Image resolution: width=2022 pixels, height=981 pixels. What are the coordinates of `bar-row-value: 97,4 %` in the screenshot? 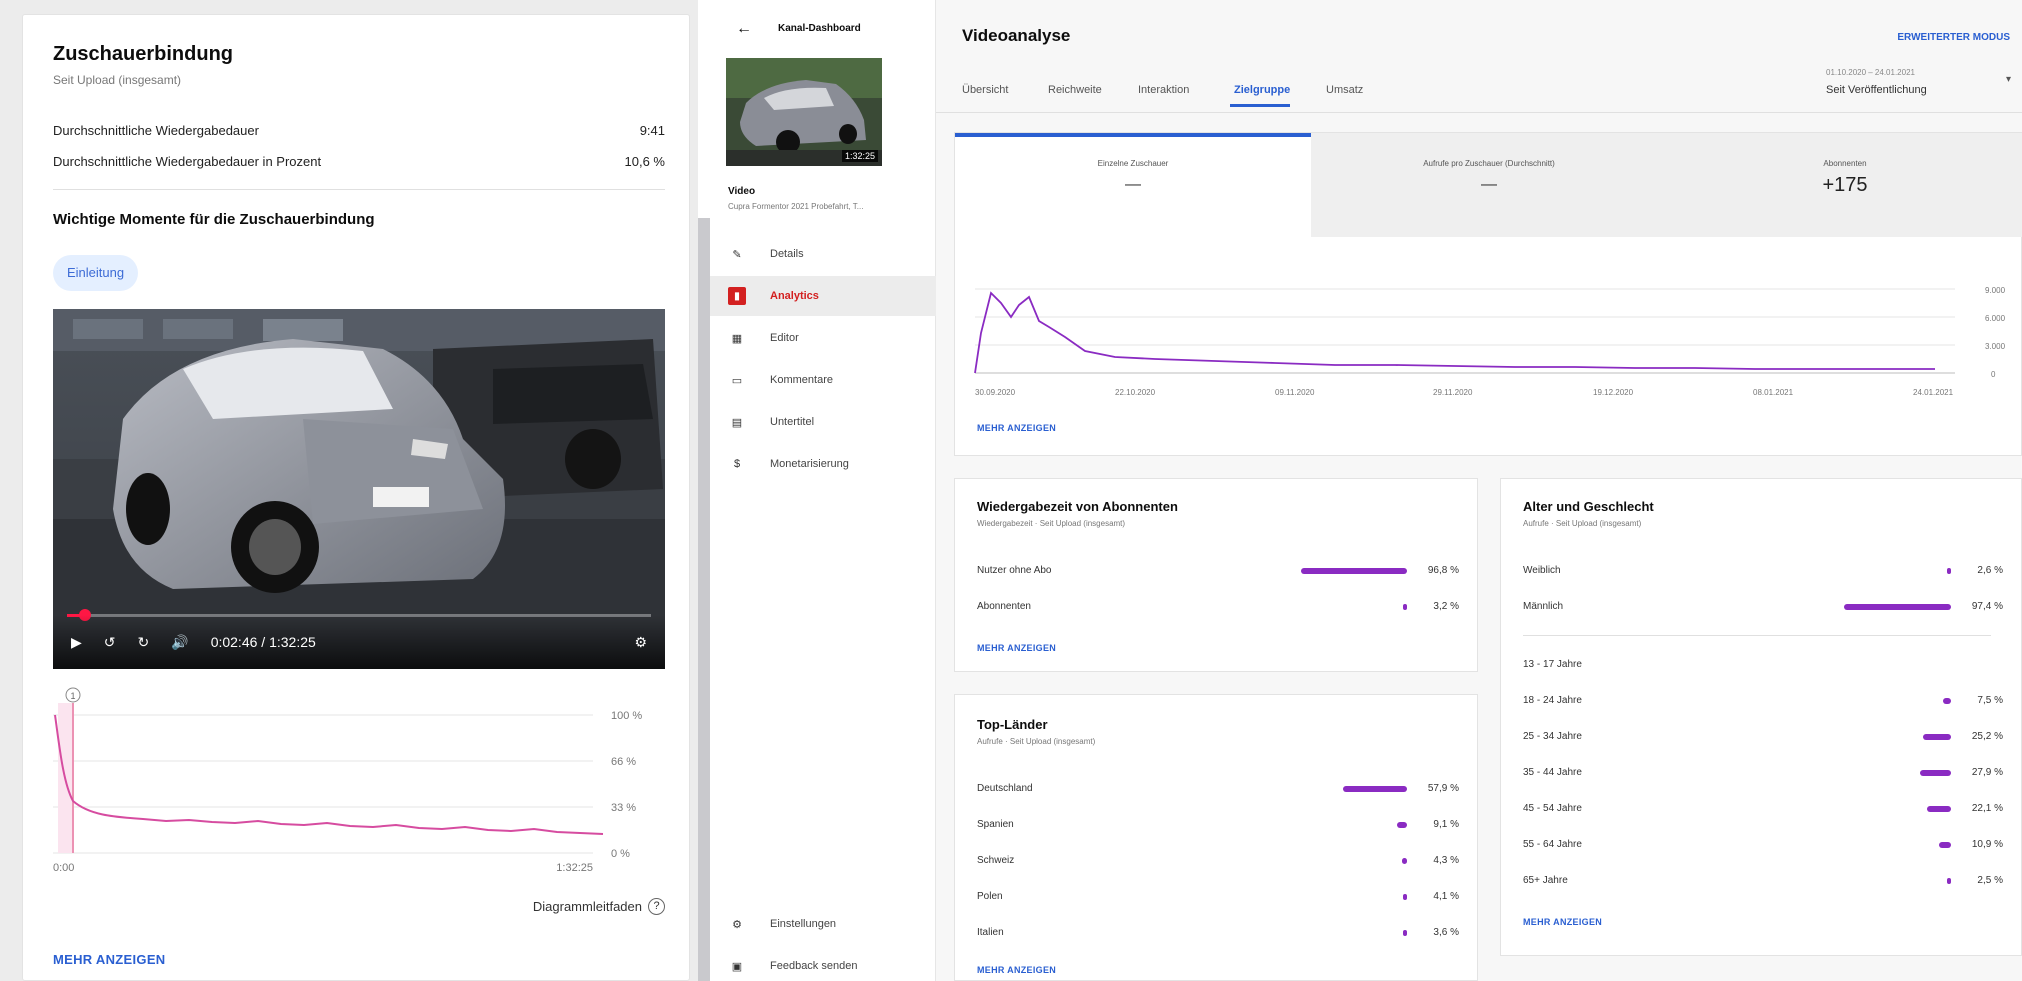 It's located at (1987, 606).